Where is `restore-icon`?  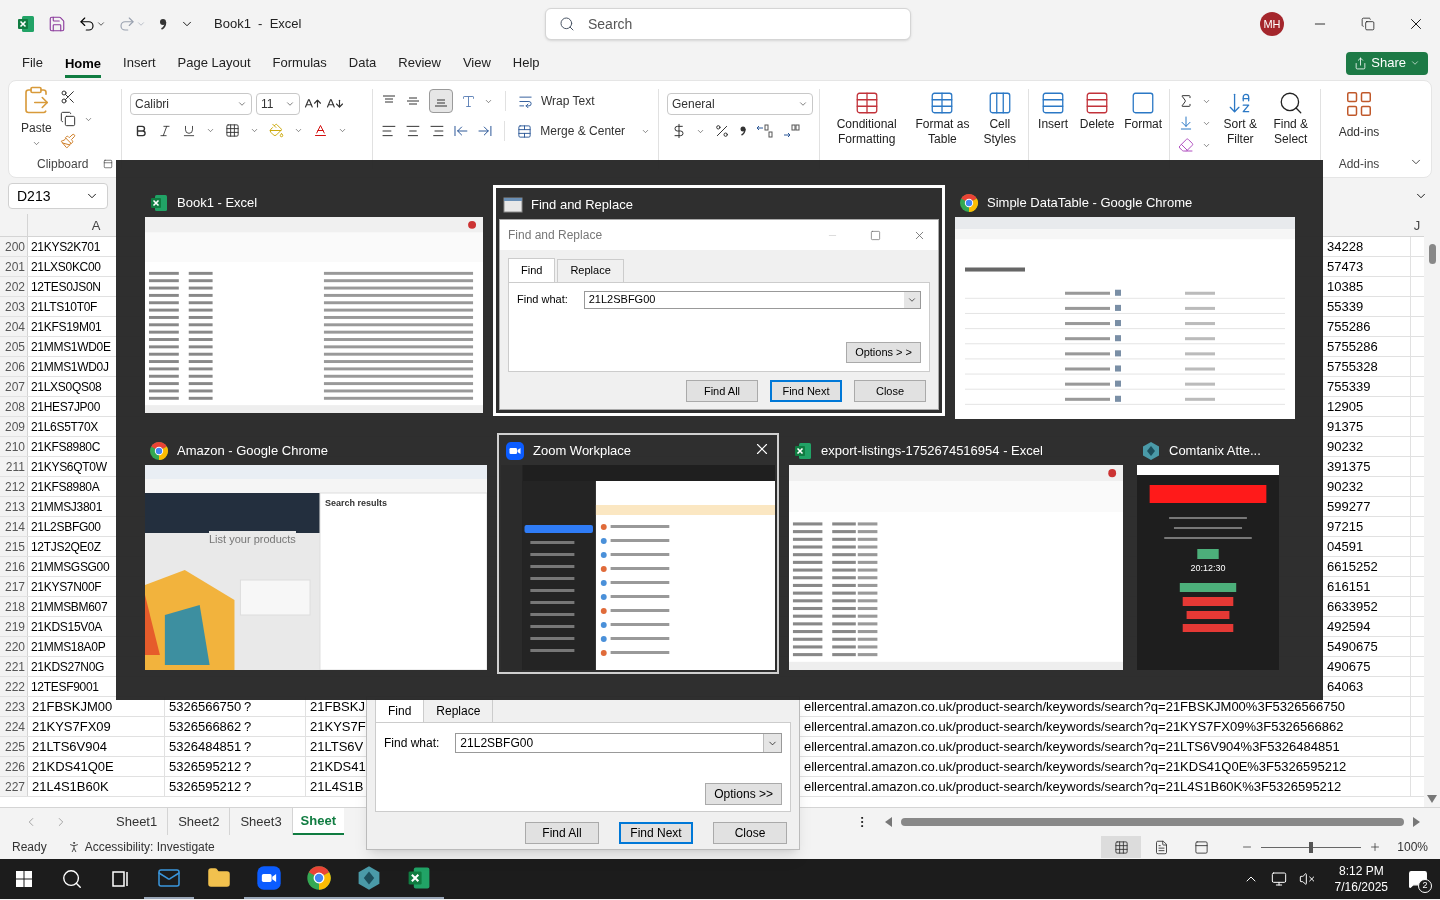 restore-icon is located at coordinates (1368, 24).